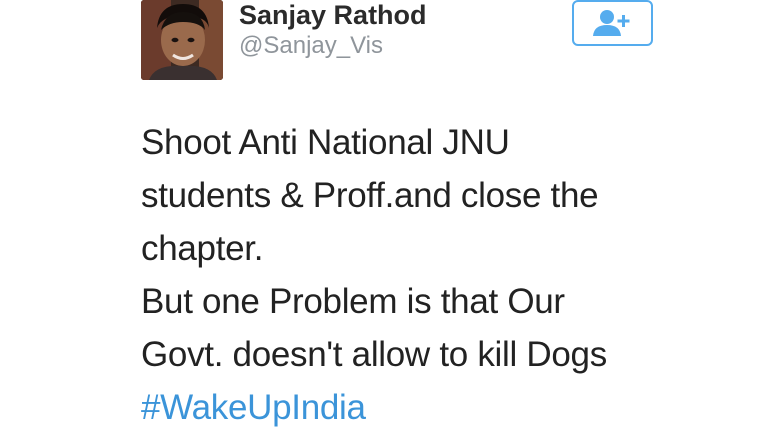 Image resolution: width=759 pixels, height=434 pixels. Describe the element at coordinates (446, 407) in the screenshot. I see `hashtag-link: #WakeUpIndia` at that location.